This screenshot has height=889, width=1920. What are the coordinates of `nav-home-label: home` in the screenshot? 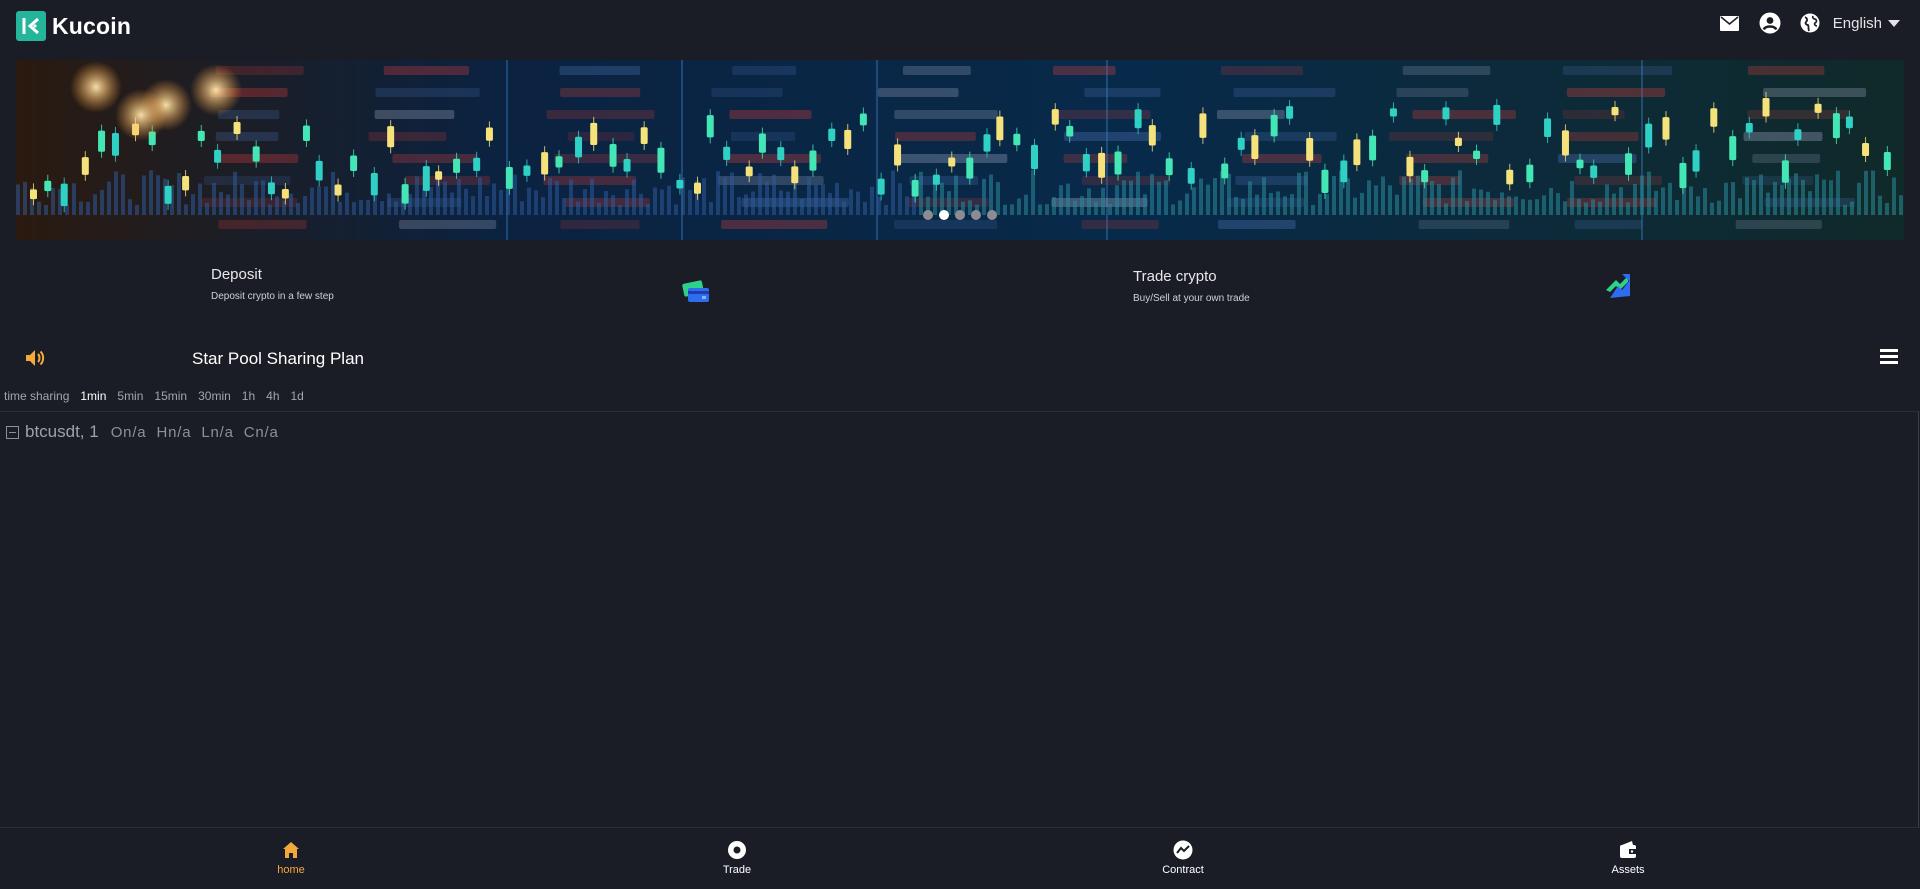 It's located at (291, 870).